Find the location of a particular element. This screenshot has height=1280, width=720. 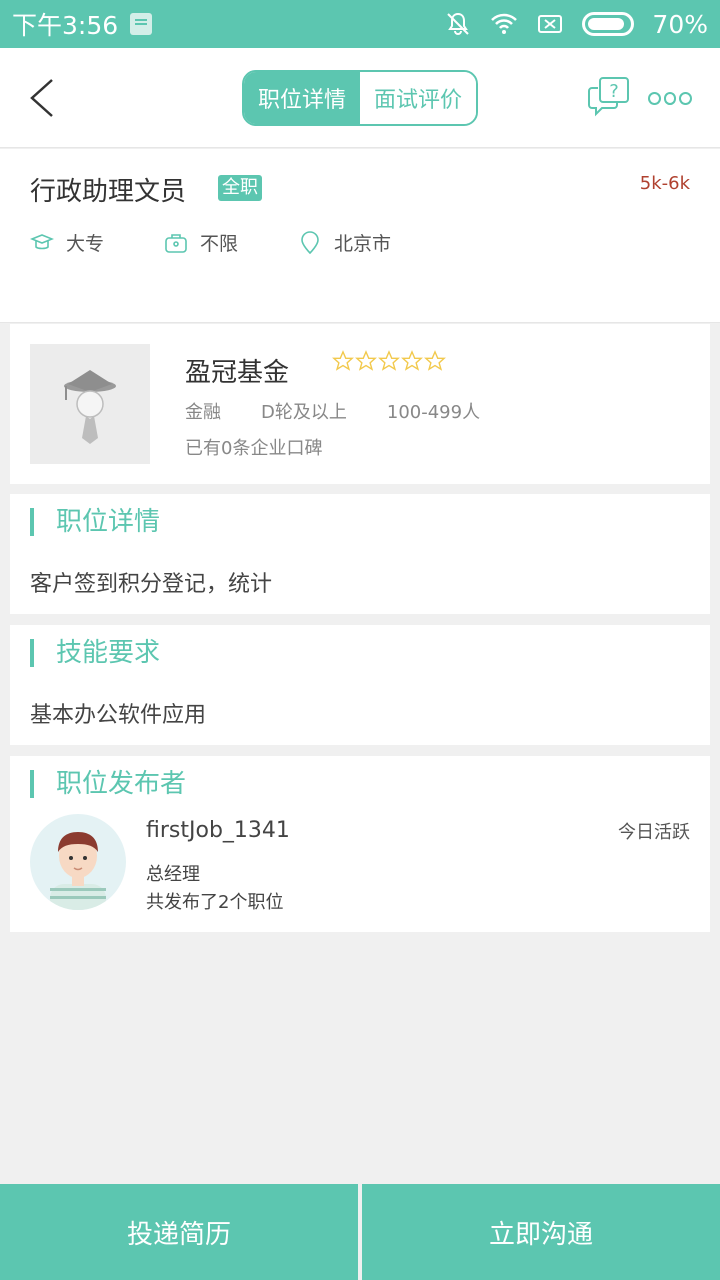

company-tags: 金融 D轮及以上 100-499人 is located at coordinates (332, 411).